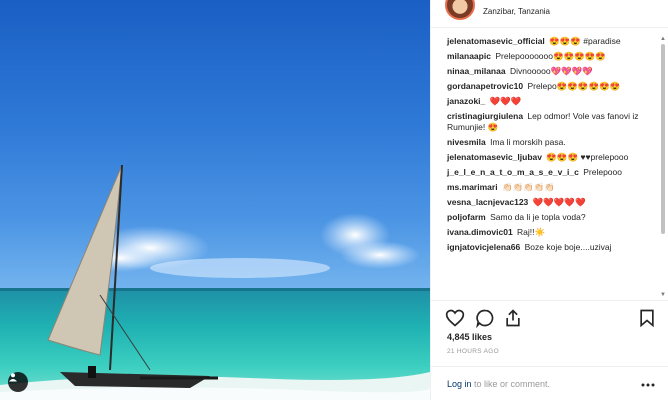  I want to click on comment-text: Divnooooo💖💖💖💖, so click(551, 71).